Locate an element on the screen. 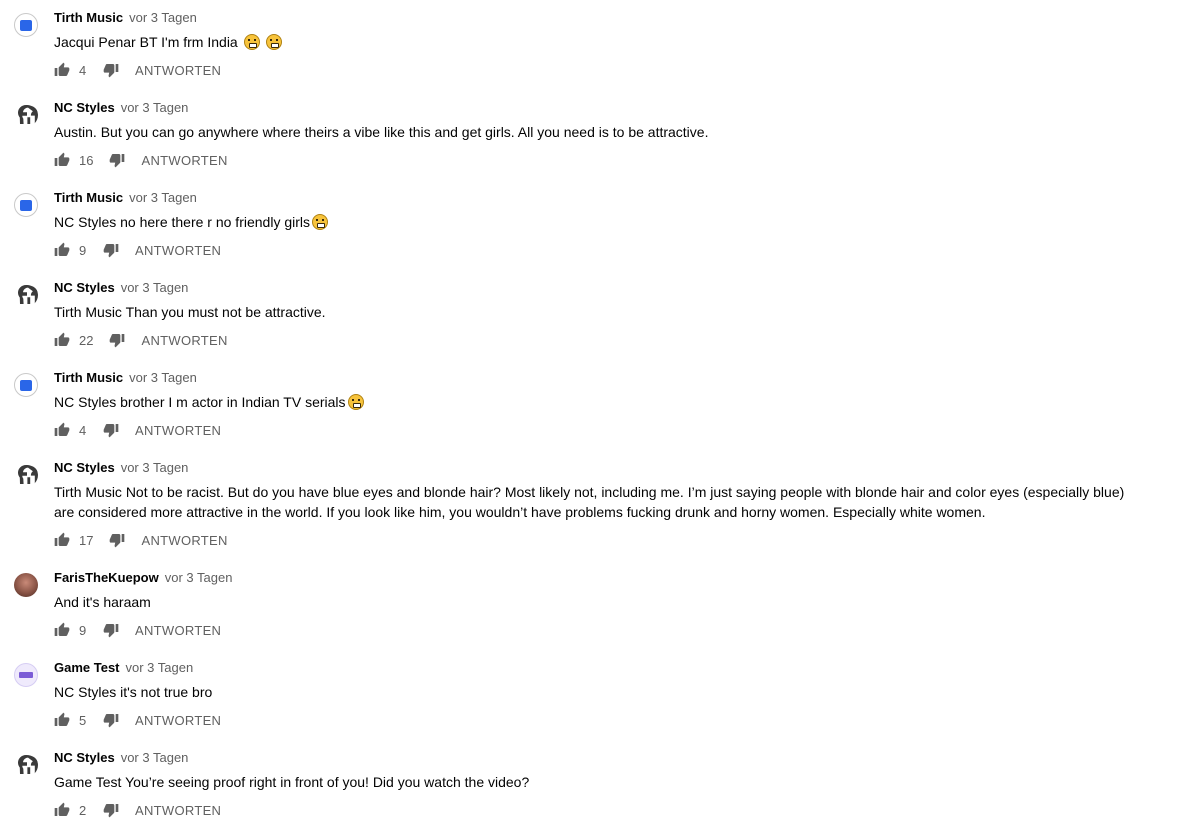 This screenshot has width=1186, height=821. comment-actions: 16 ANTWORTEN is located at coordinates (141, 160).